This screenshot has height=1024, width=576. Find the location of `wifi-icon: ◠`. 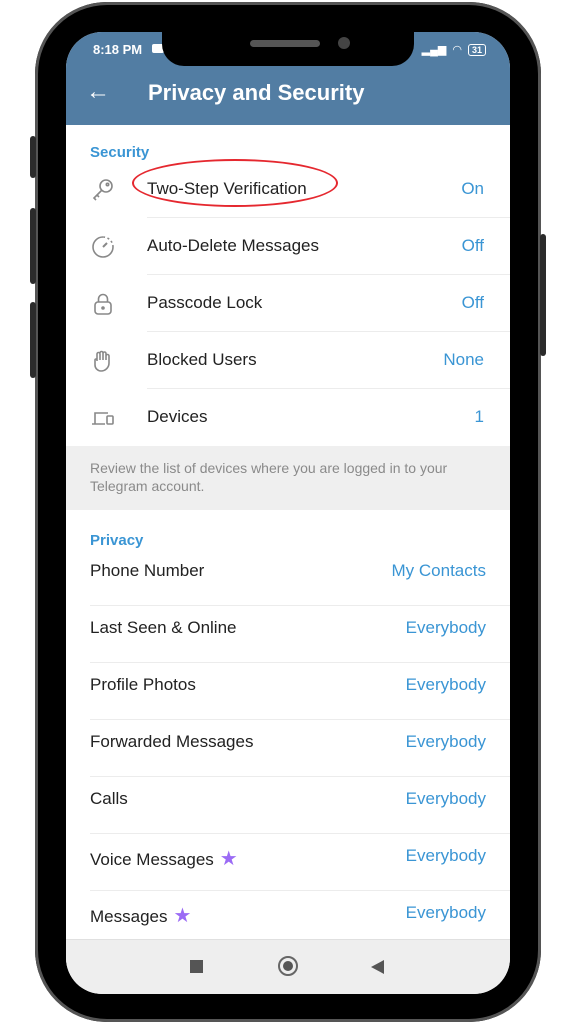

wifi-icon: ◠ is located at coordinates (457, 50).